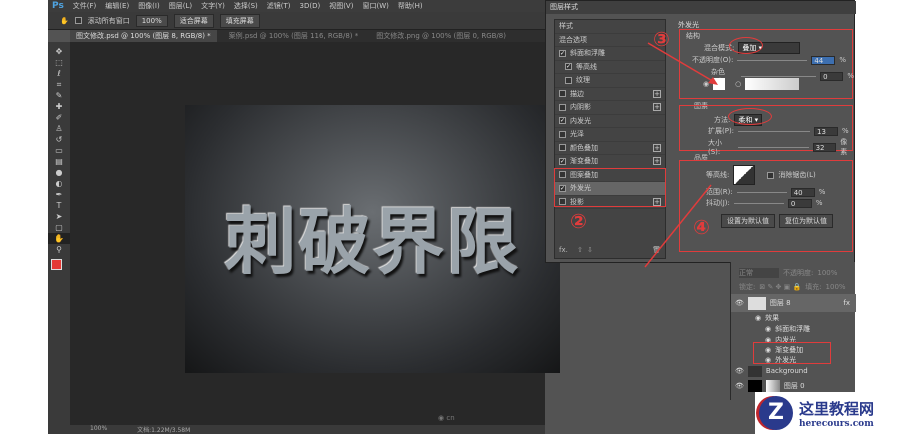 This screenshot has width=900, height=434. Describe the element at coordinates (410, 6) in the screenshot. I see `menu-help: 帮助(H)` at that location.